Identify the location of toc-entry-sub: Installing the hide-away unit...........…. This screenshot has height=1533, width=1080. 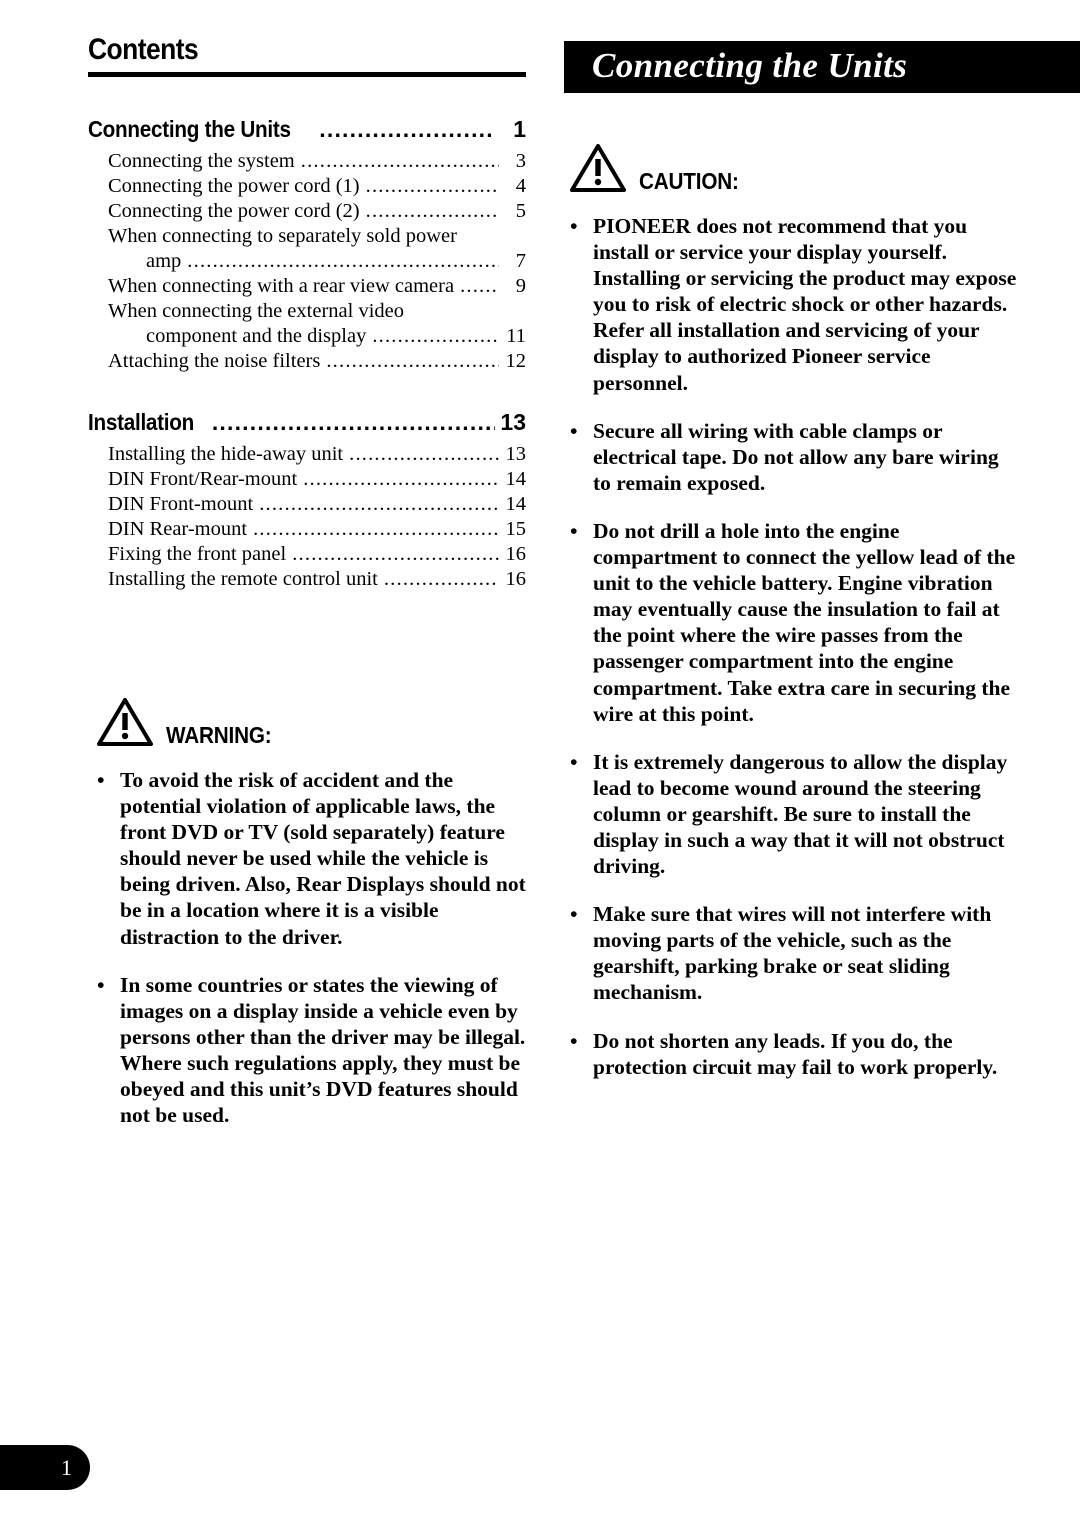
(307, 454).